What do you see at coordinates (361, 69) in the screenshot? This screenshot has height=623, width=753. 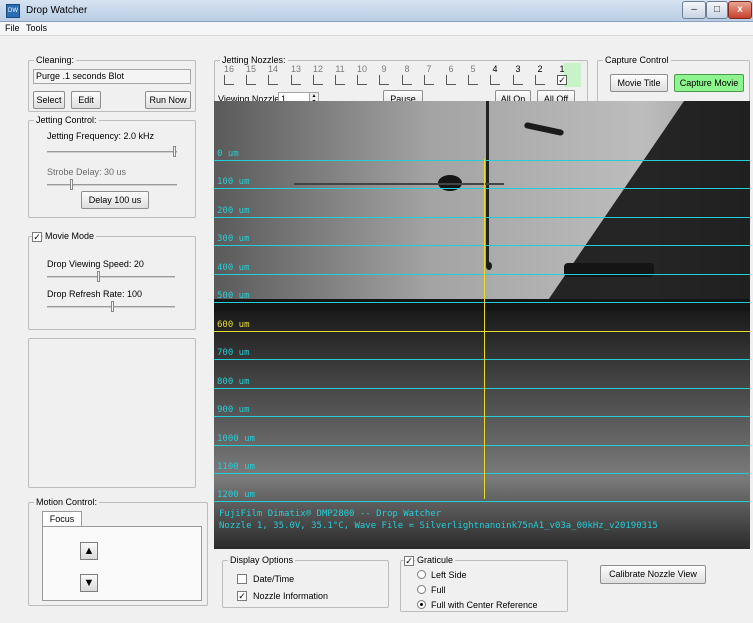 I see `nozzle-number: 10` at bounding box center [361, 69].